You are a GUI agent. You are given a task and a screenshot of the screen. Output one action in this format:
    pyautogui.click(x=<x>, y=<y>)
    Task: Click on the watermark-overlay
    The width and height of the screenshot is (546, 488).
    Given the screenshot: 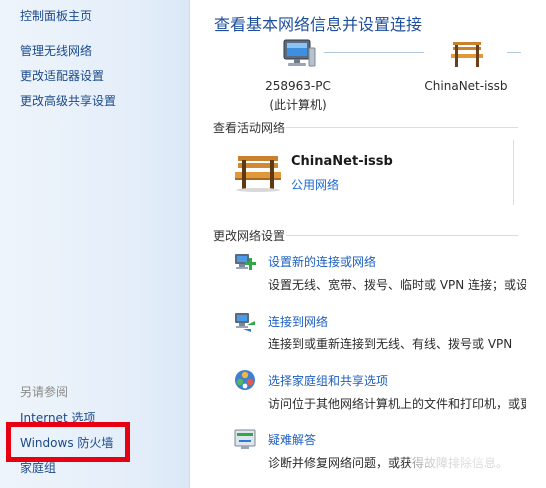 What is the action you would take?
    pyautogui.click(x=475, y=454)
    